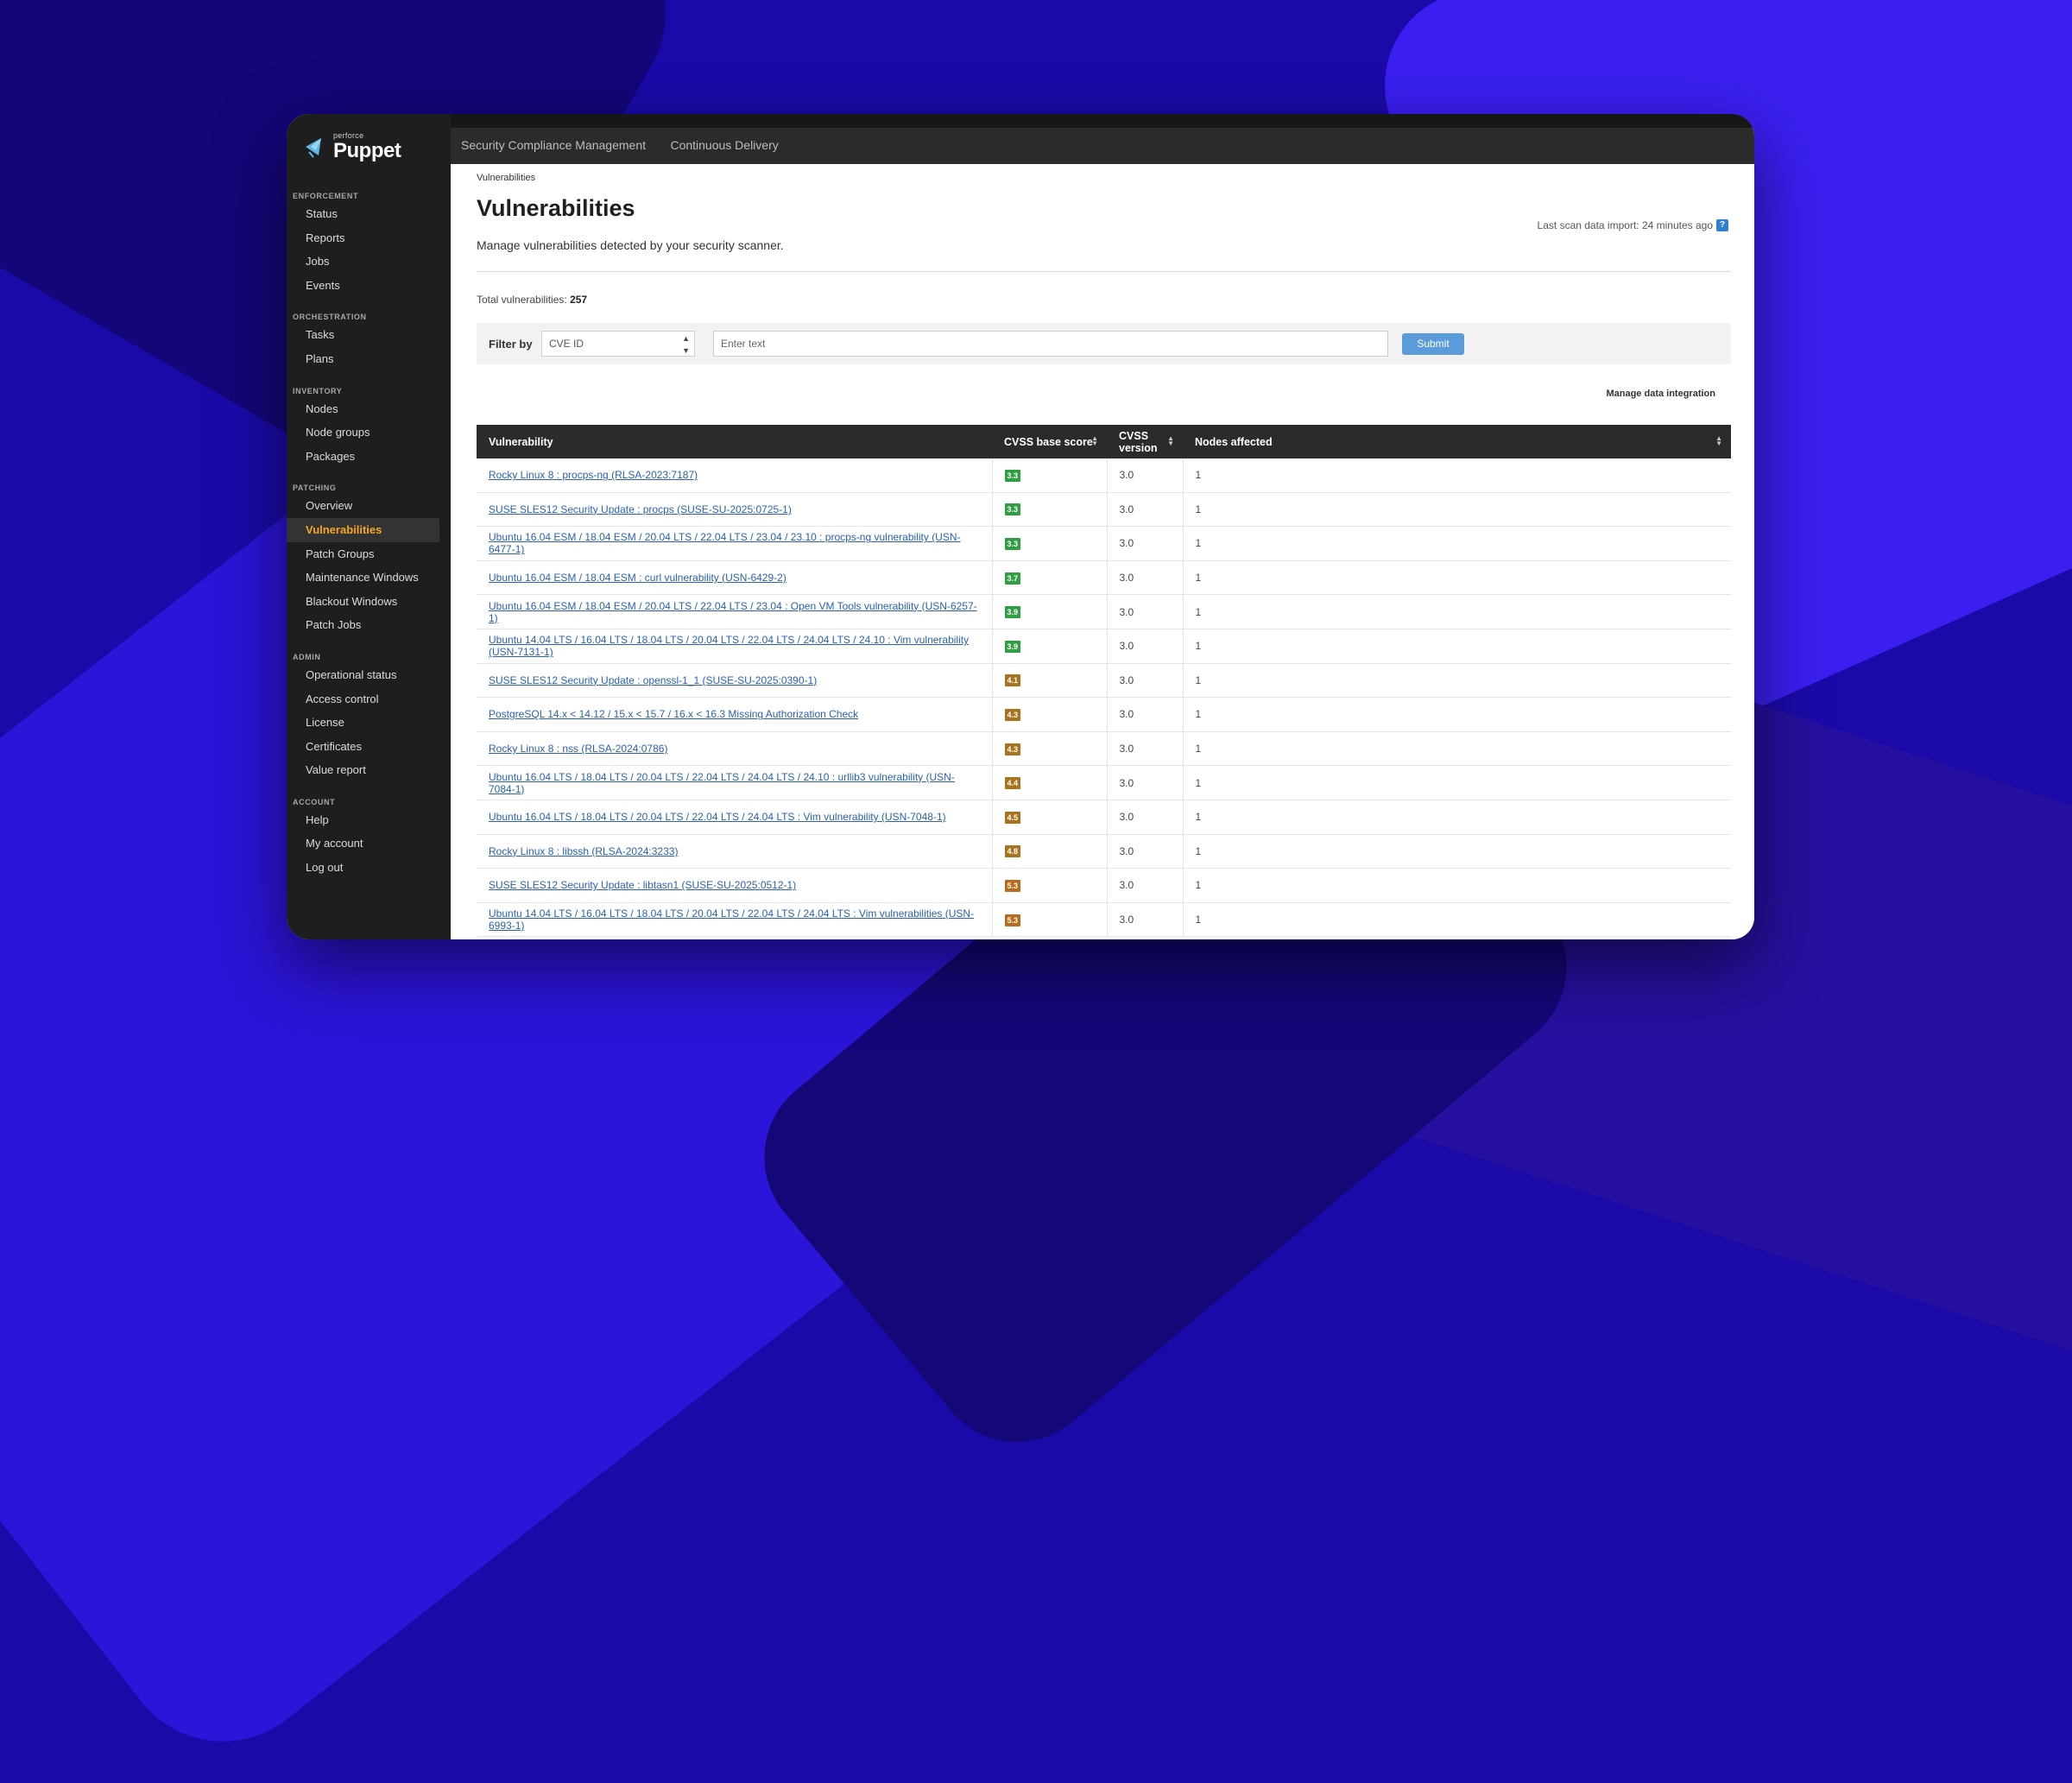  I want to click on header-vulnerability: Vulnerability, so click(734, 441).